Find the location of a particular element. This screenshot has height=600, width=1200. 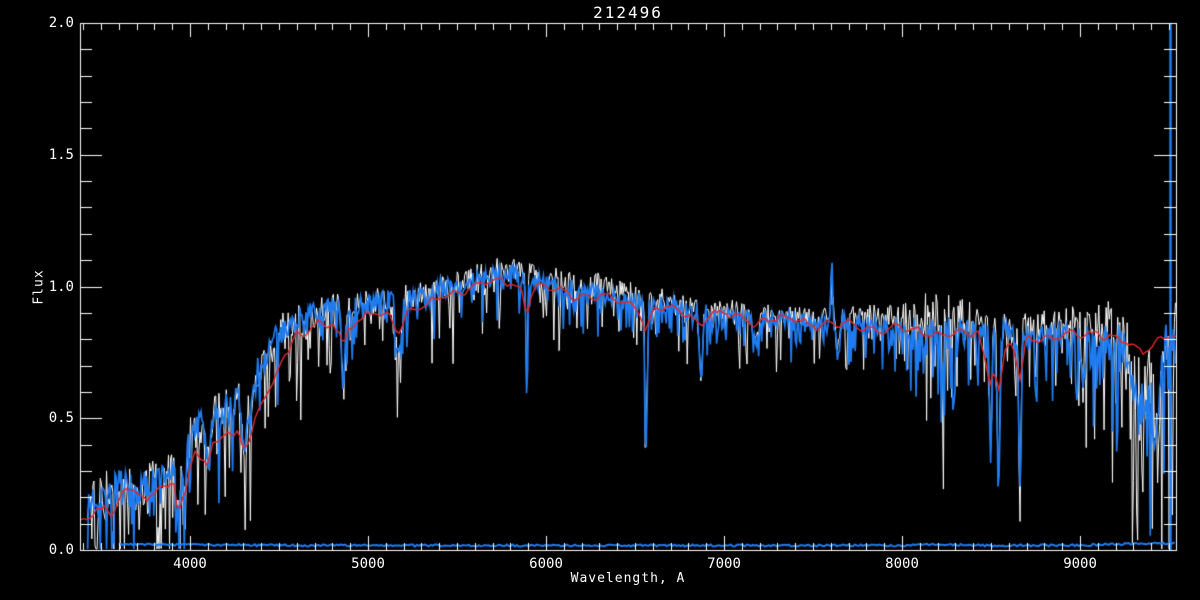

x-tick-label: 5000 is located at coordinates (368, 564).